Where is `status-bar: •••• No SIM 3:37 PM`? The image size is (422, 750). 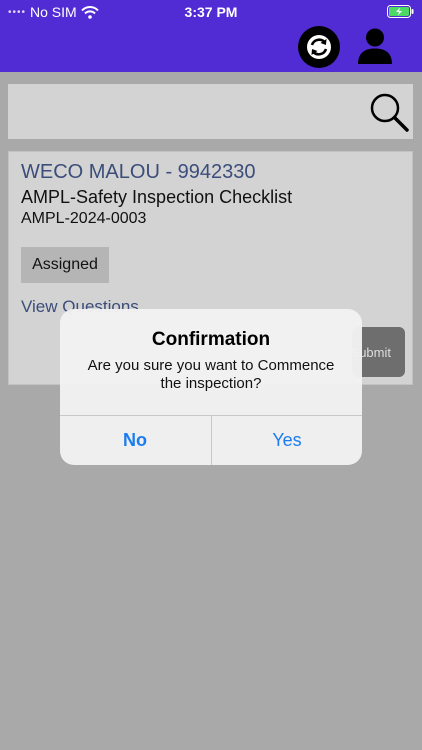
status-bar: •••• No SIM 3:37 PM is located at coordinates (211, 12).